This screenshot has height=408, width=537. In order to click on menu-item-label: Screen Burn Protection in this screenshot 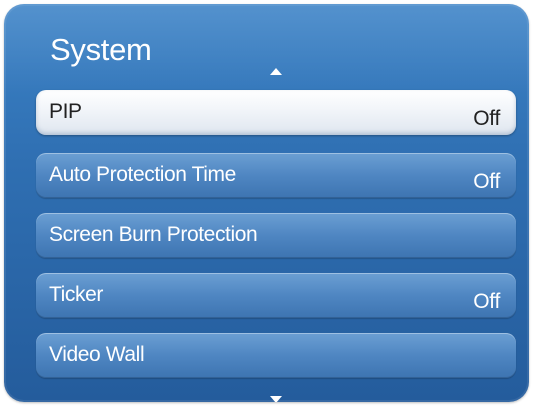, I will do `click(153, 234)`.